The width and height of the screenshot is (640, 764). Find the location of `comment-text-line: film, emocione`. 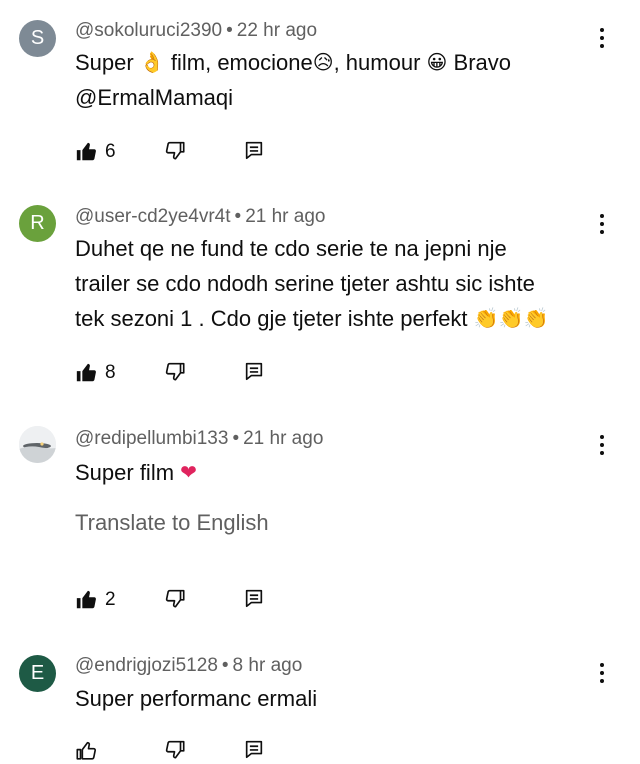

comment-text-line: film, emocione is located at coordinates (241, 62).